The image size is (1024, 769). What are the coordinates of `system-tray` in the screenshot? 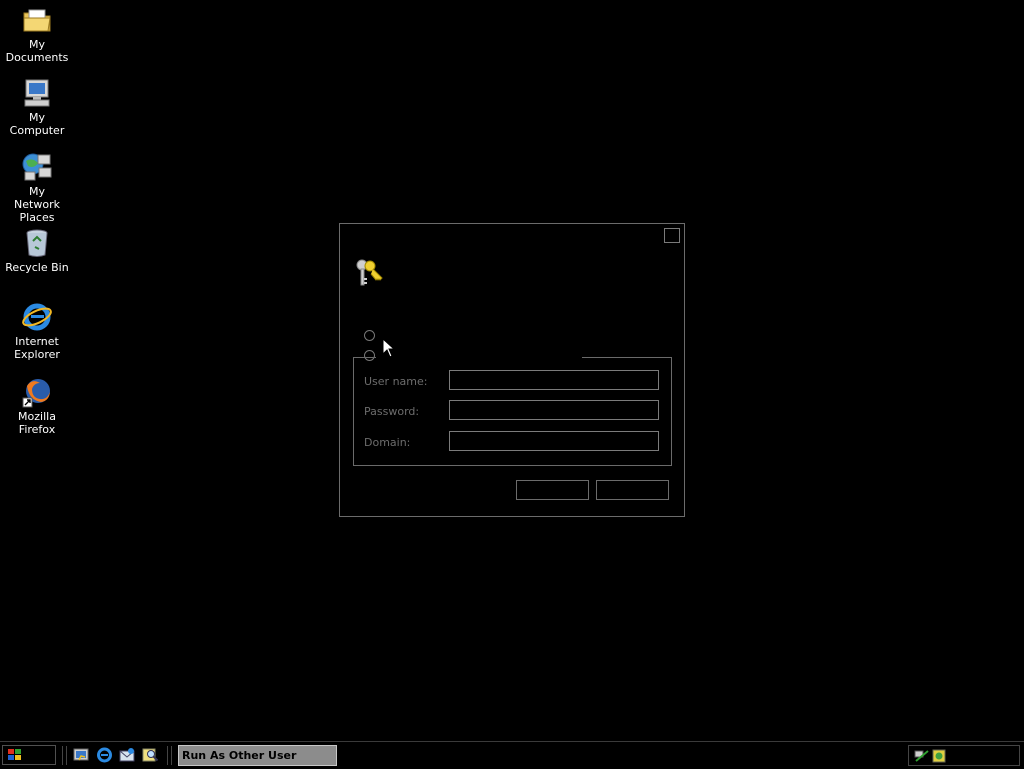 It's located at (964, 755).